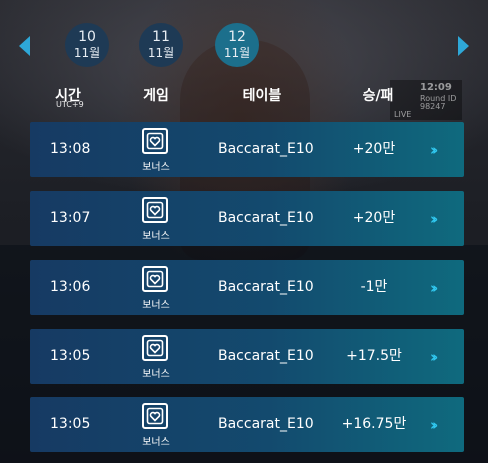 The image size is (488, 463). I want to click on row-time: 13:08, so click(70, 149).